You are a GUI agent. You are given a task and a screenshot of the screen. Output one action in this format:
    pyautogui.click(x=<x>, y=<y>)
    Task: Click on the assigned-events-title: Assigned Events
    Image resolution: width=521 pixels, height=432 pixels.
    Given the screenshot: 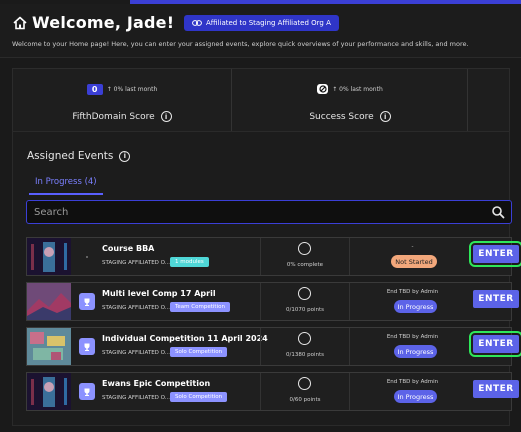 What is the action you would take?
    pyautogui.click(x=70, y=156)
    